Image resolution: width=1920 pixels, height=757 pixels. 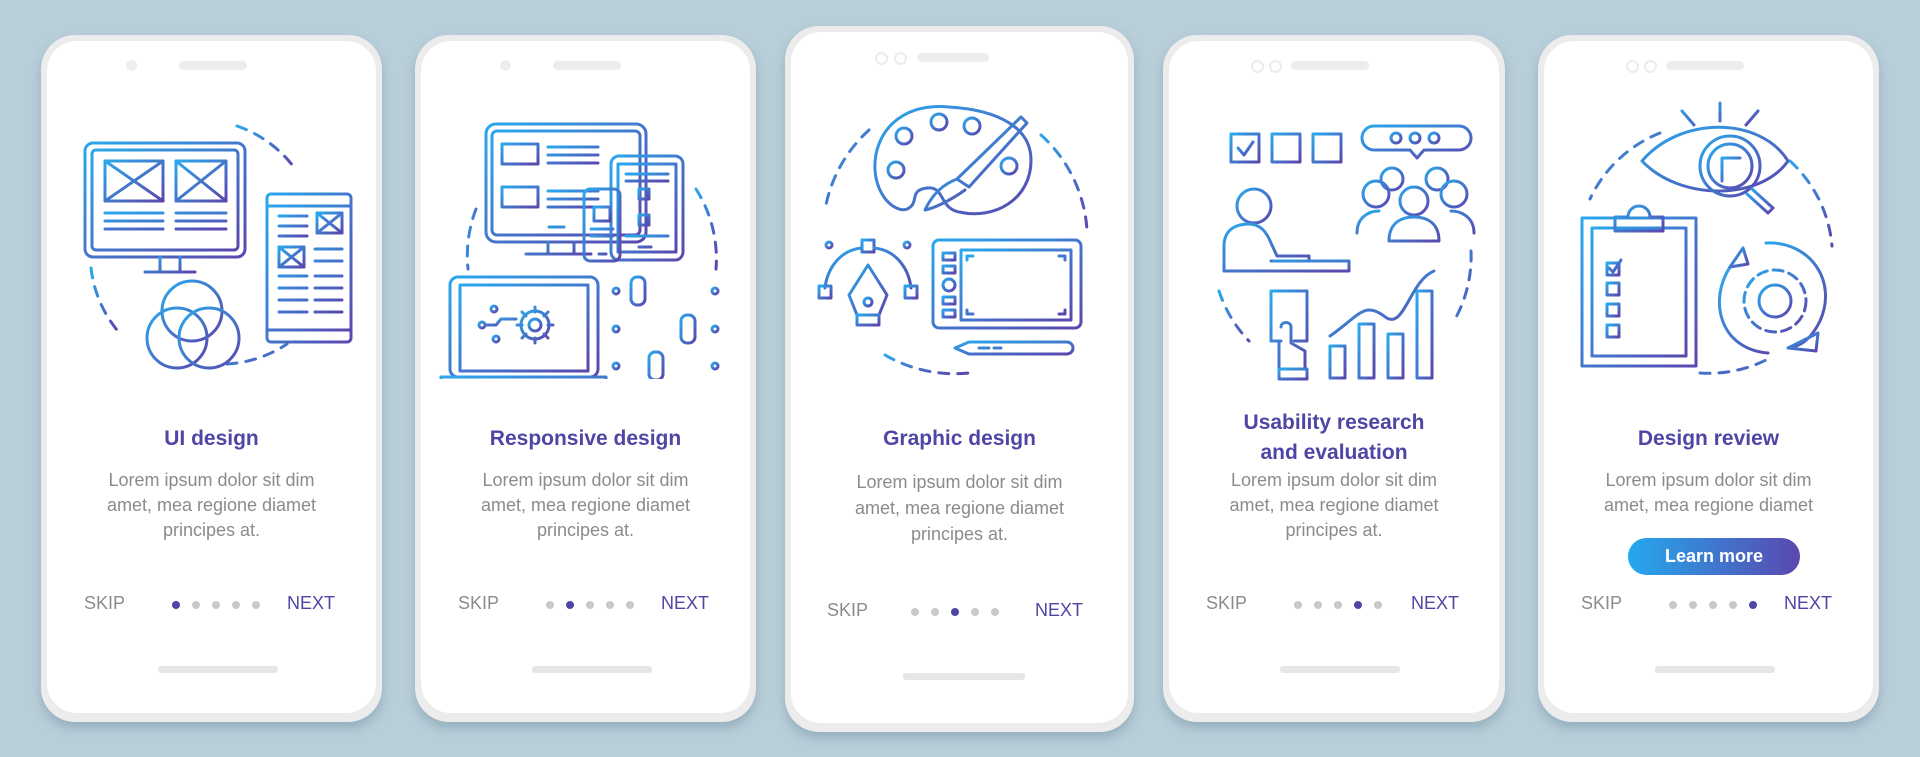 What do you see at coordinates (579, 250) in the screenshot?
I see `responsive-design-illustration` at bounding box center [579, 250].